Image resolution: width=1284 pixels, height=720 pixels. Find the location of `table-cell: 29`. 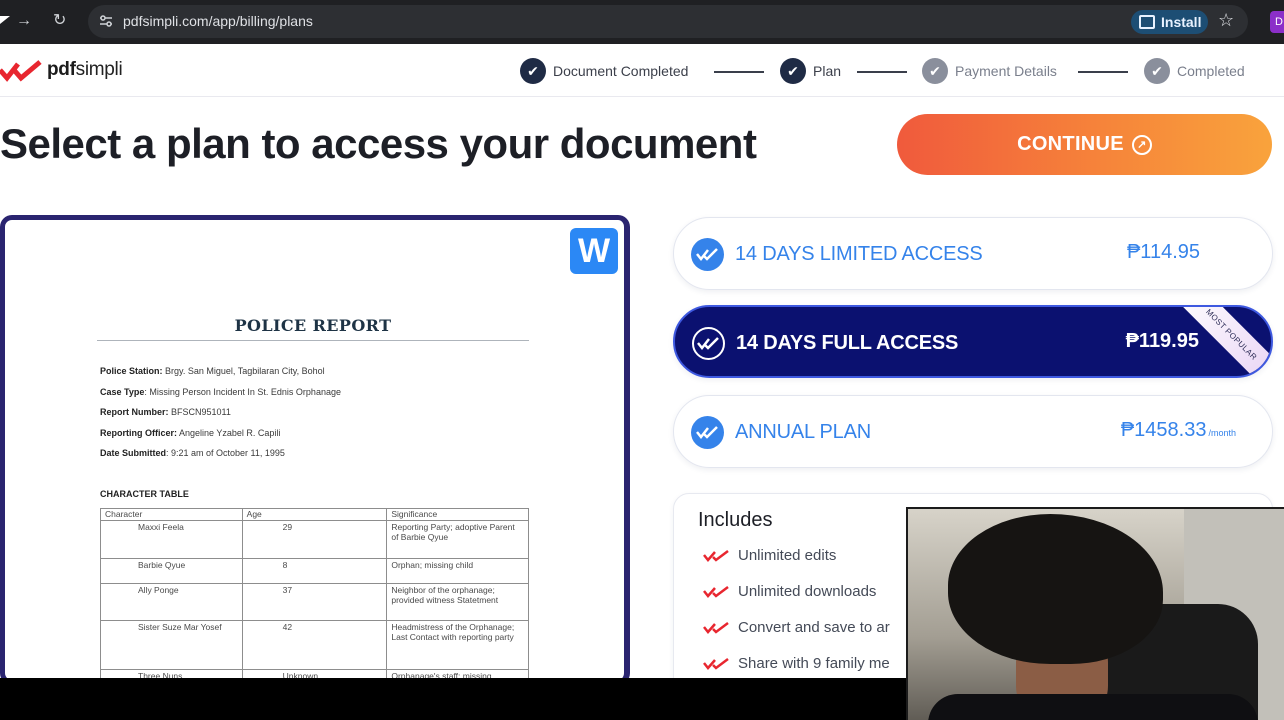

table-cell: 29 is located at coordinates (314, 539).